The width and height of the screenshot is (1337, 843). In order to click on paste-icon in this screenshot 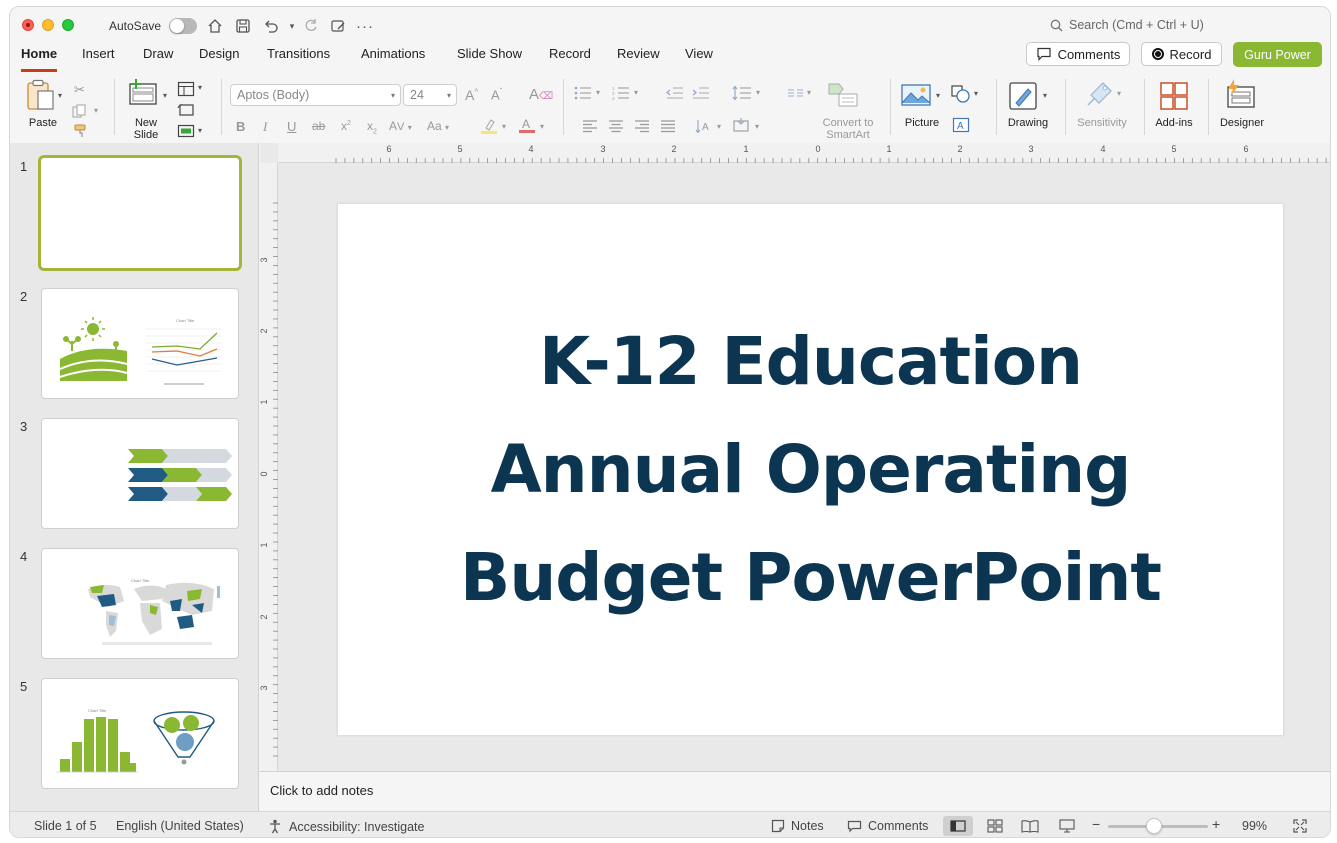, I will do `click(41, 97)`.